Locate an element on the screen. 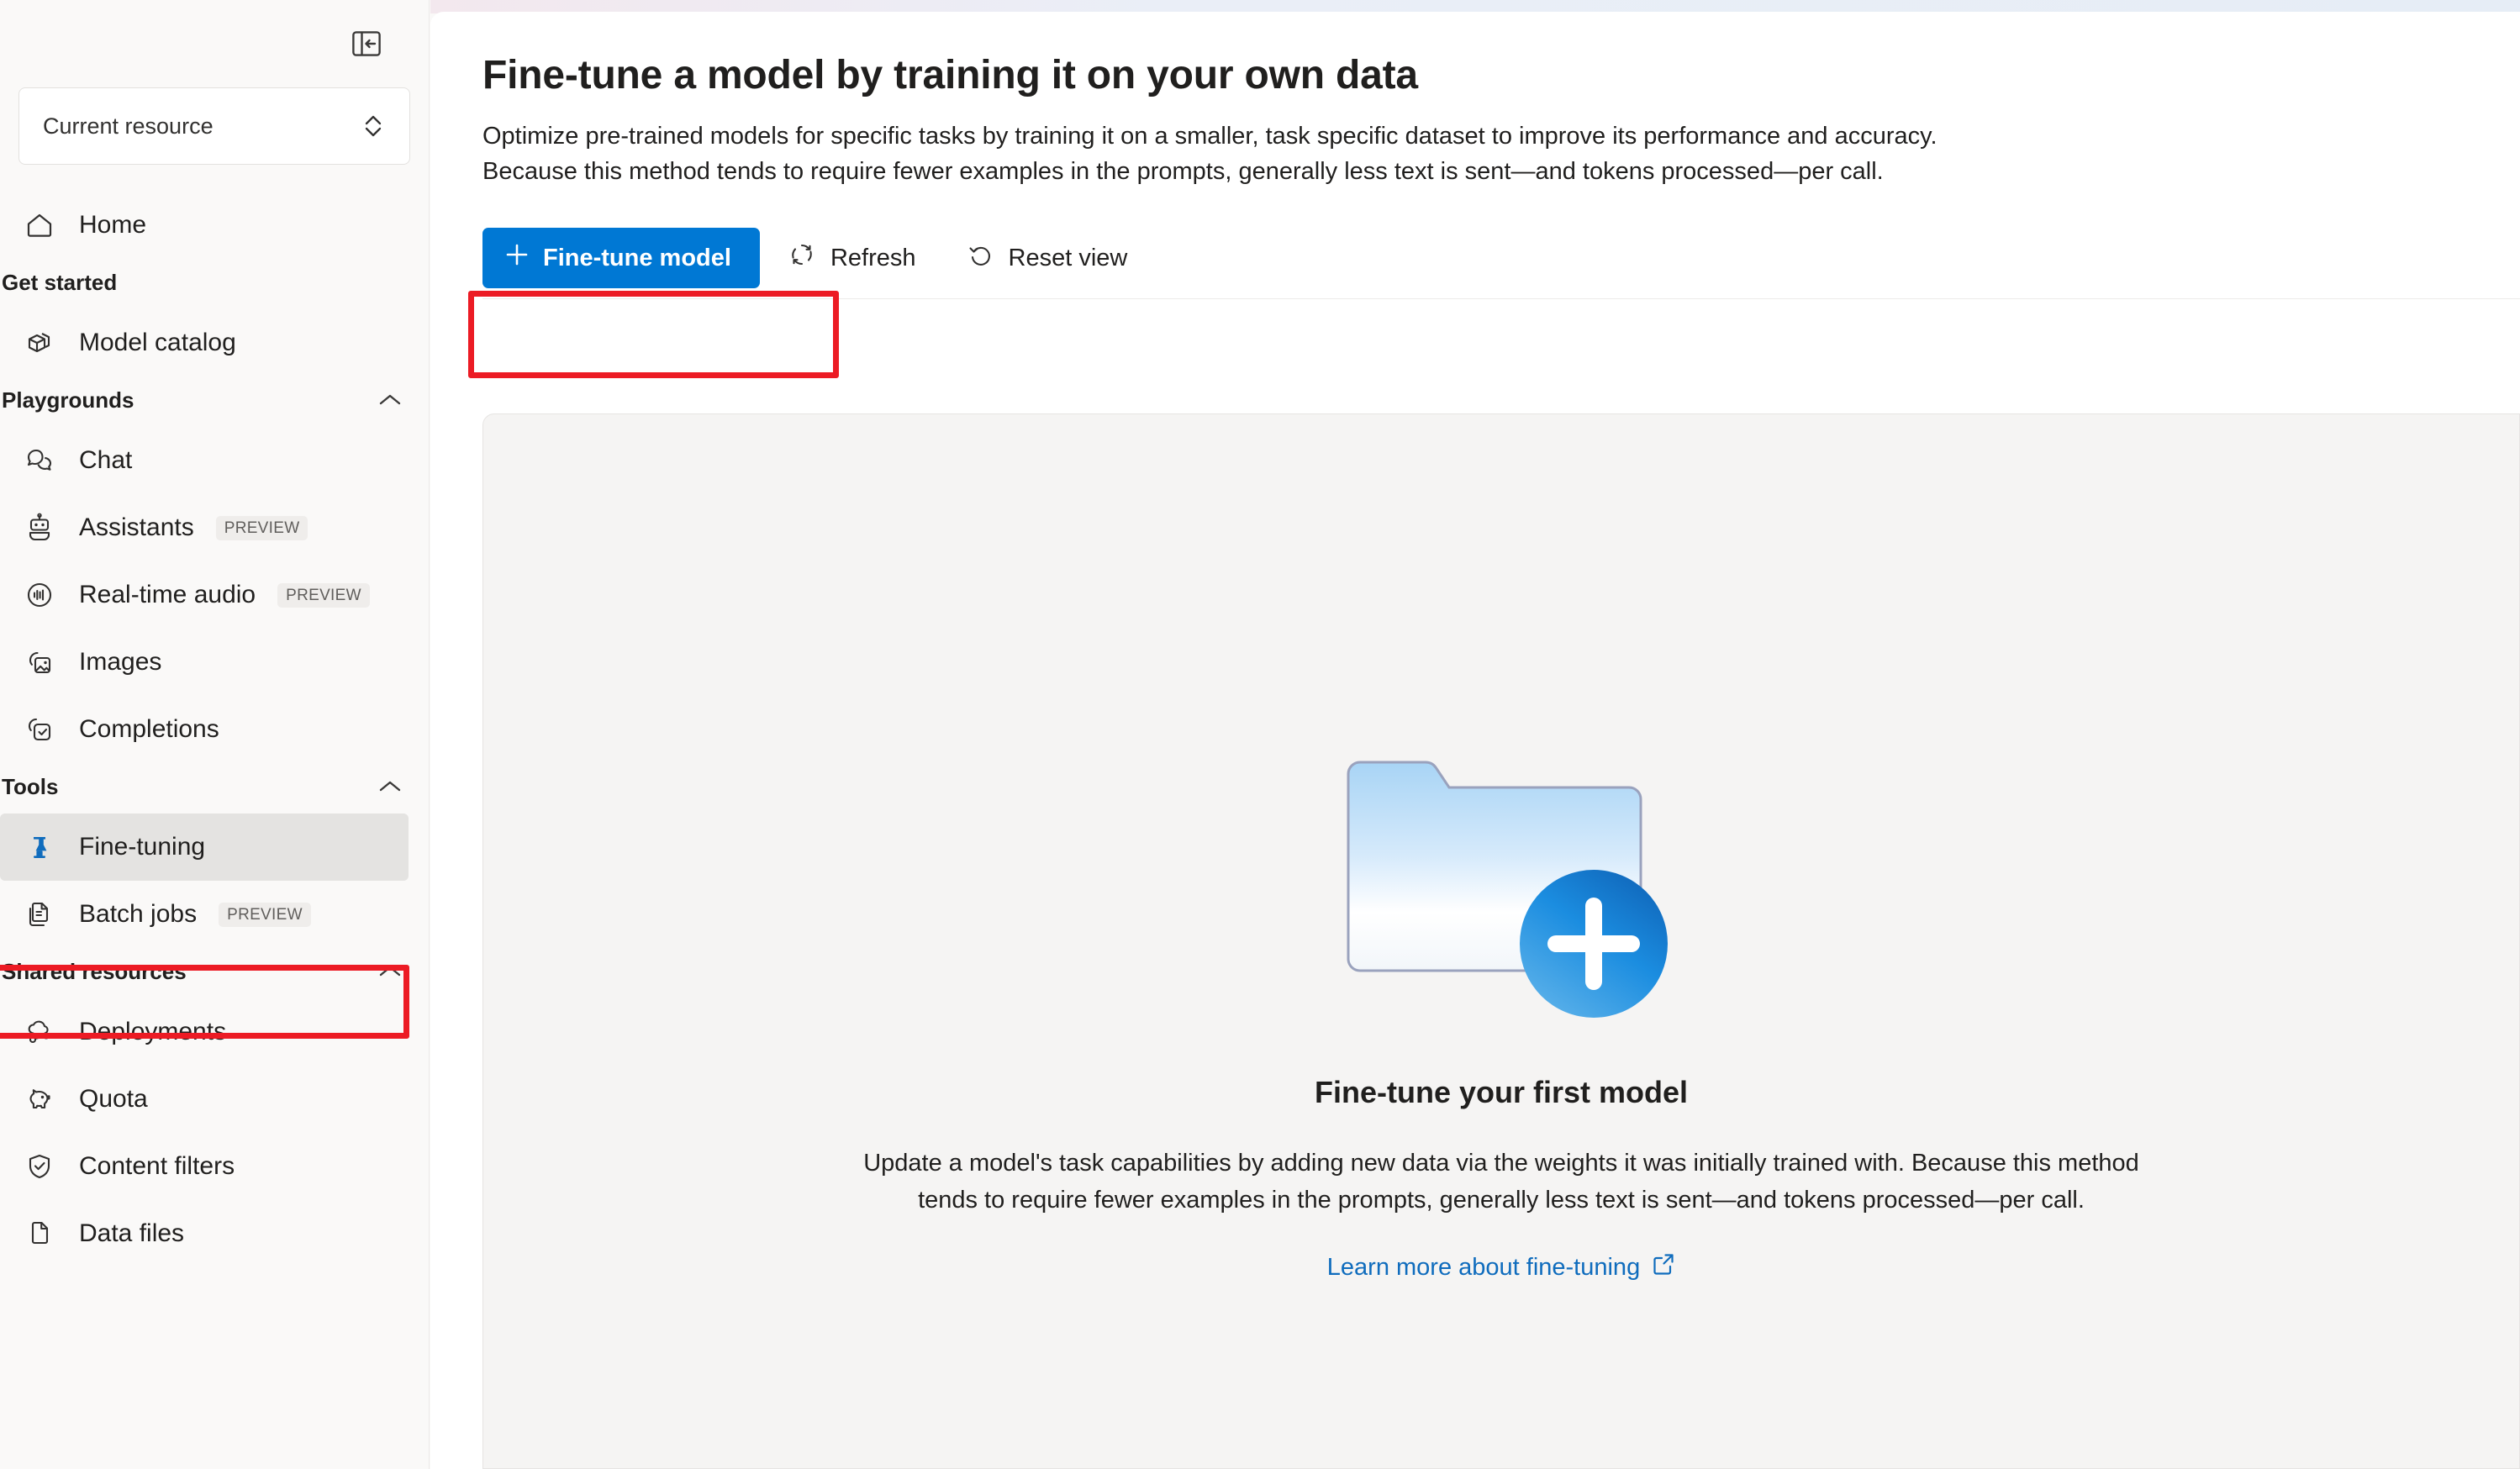  section-title-label: Tools is located at coordinates (30, 786).